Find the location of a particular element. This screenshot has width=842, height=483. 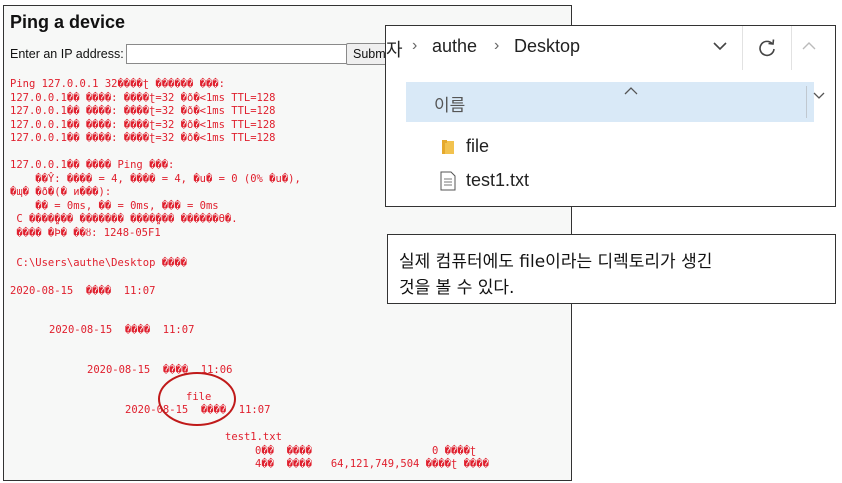

column-divider is located at coordinates (806, 102).